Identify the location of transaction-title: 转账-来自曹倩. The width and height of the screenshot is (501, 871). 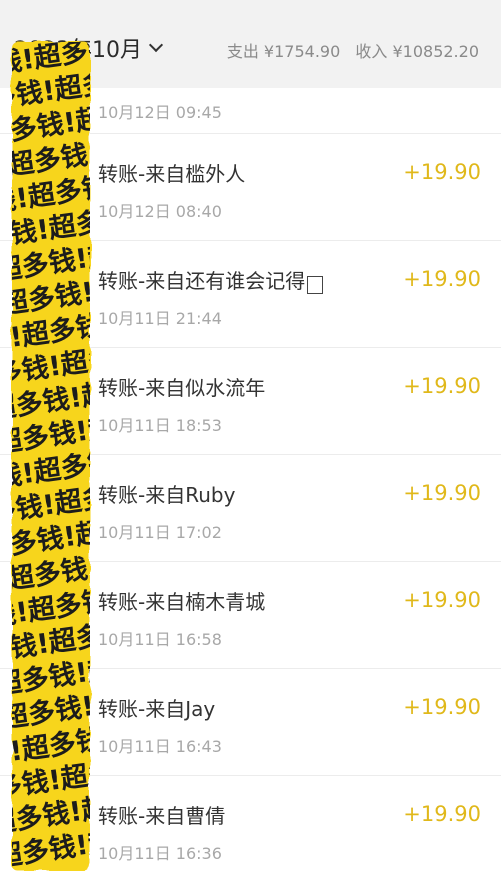
(162, 816).